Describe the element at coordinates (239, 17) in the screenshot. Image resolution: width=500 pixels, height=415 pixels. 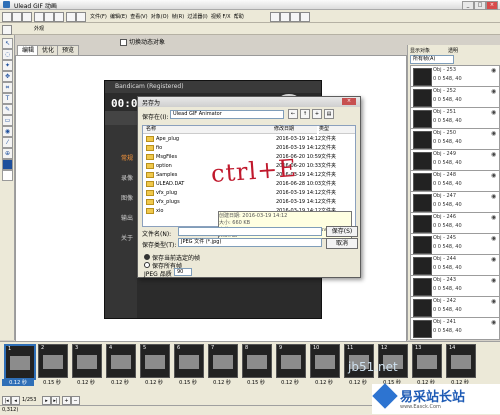
I see `menu-help: 帮助` at that location.